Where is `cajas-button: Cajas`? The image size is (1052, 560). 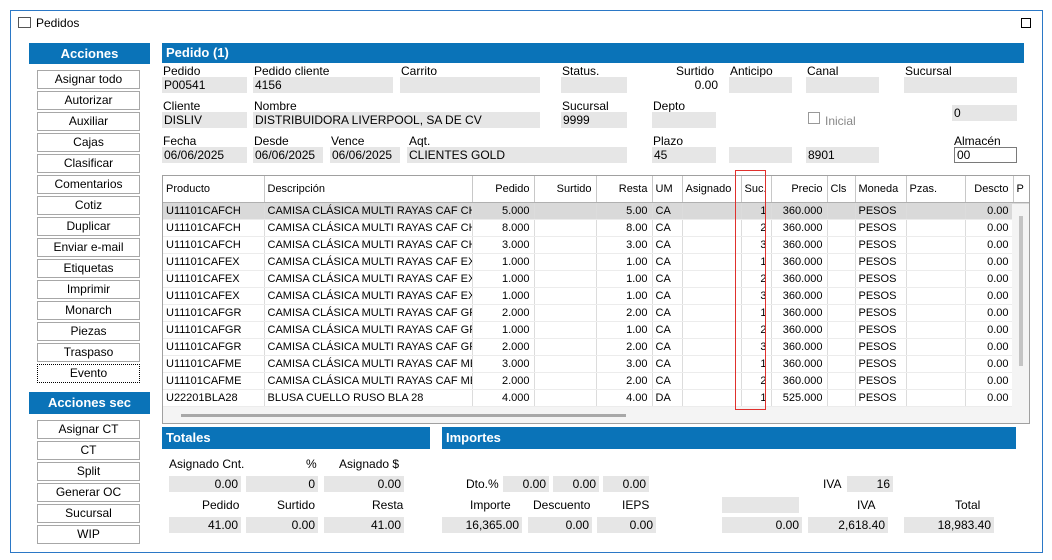
cajas-button: Cajas is located at coordinates (88, 142).